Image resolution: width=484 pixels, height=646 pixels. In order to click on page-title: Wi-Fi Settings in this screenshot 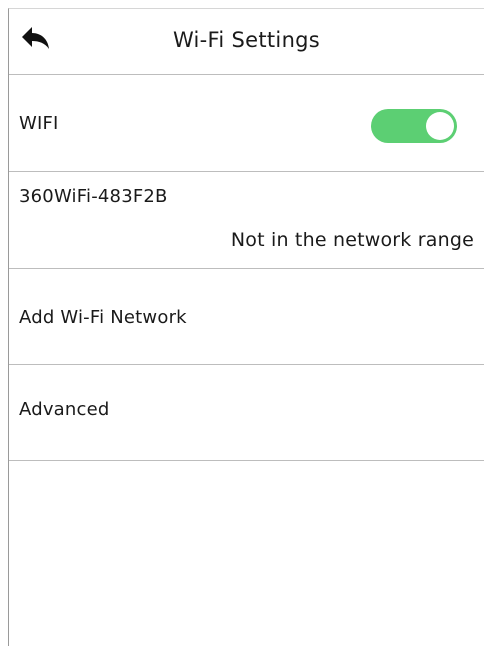, I will do `click(246, 40)`.